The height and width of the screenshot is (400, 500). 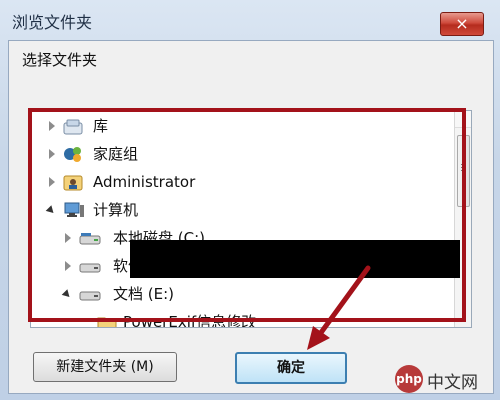 I want to click on window-title: 浏览文件夹, so click(x=52, y=22).